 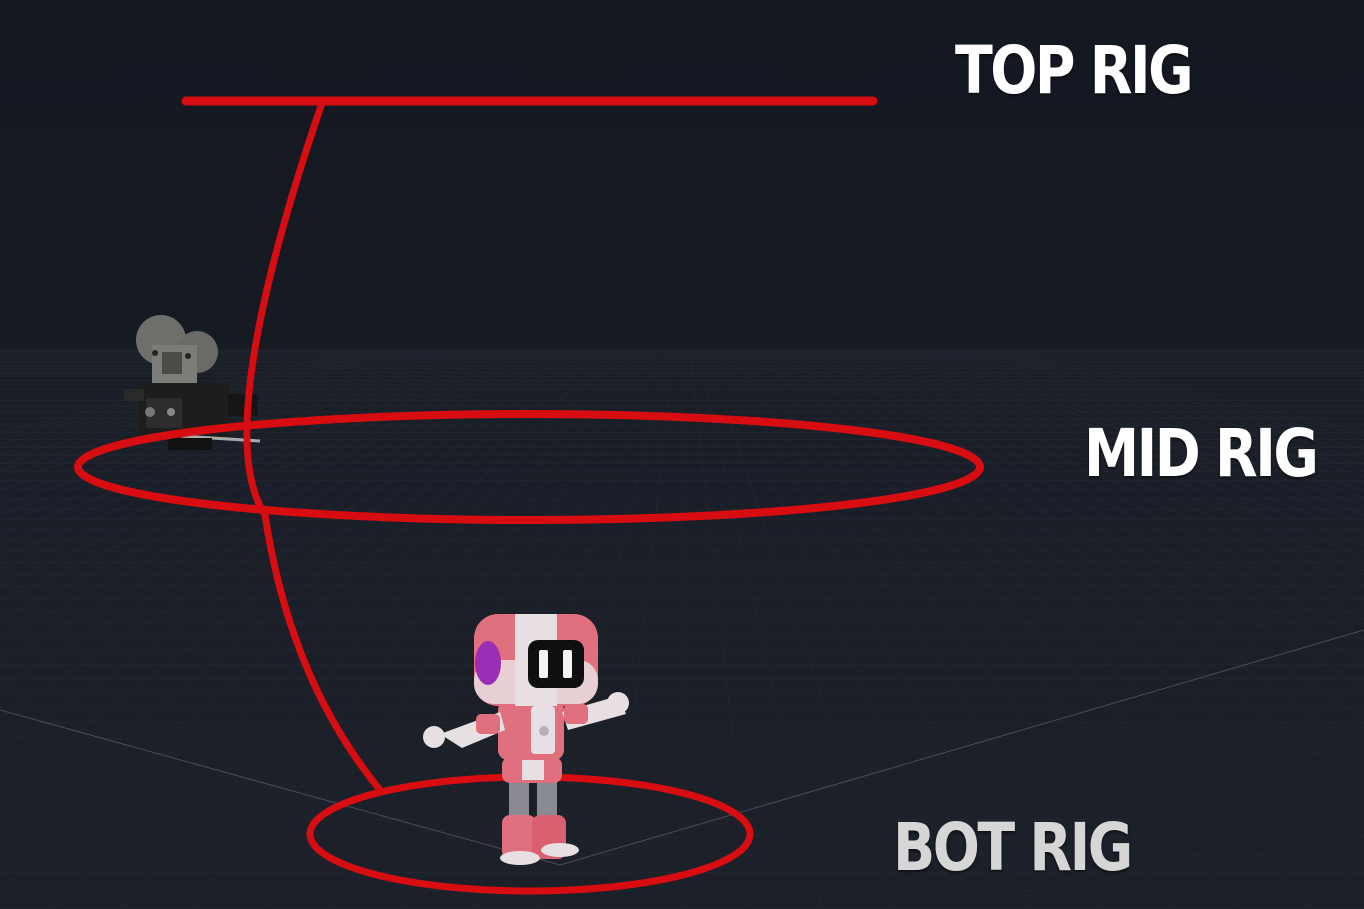 What do you see at coordinates (1013, 847) in the screenshot?
I see `bot-rig-label: BOT RIG` at bounding box center [1013, 847].